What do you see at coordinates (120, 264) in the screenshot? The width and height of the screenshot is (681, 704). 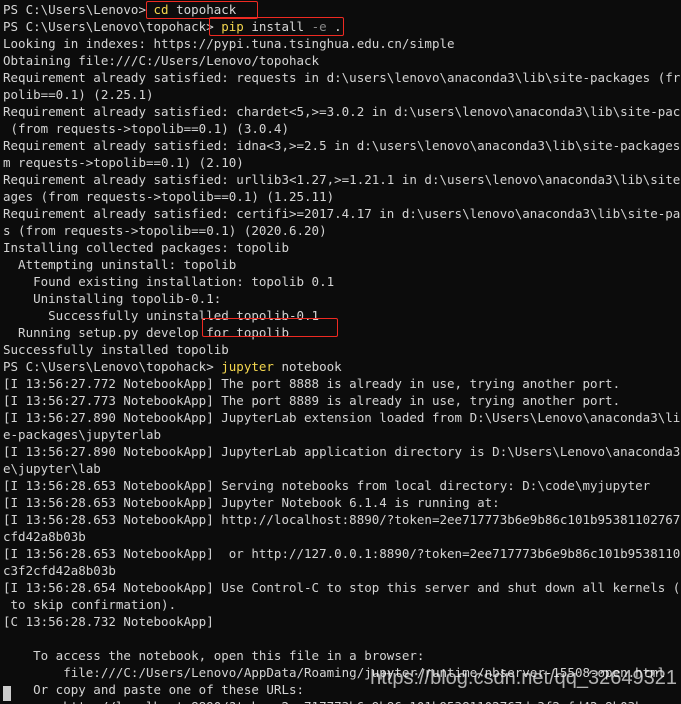 I see `terminal-output-line: Attempting uninstall: topolib` at bounding box center [120, 264].